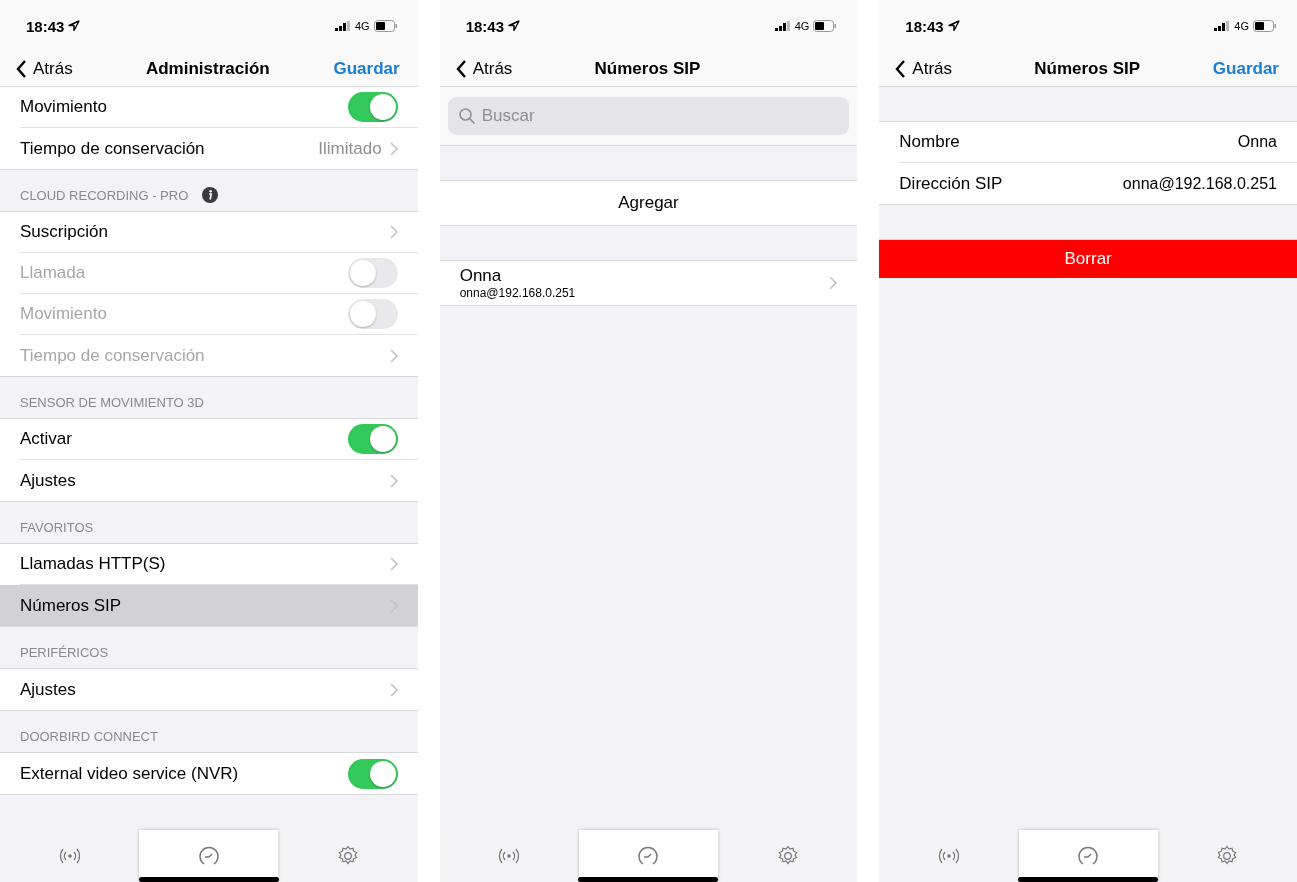 This screenshot has width=1297, height=882. What do you see at coordinates (57, 527) in the screenshot?
I see `section-header: FAVORITOS` at bounding box center [57, 527].